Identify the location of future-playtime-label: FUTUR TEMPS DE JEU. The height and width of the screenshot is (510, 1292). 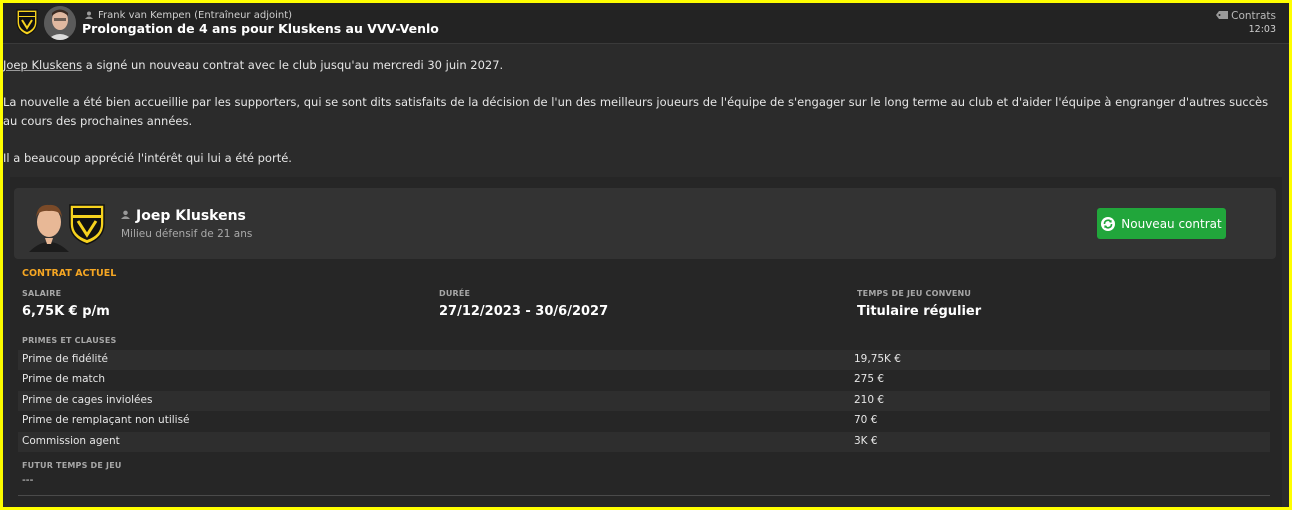
(72, 465).